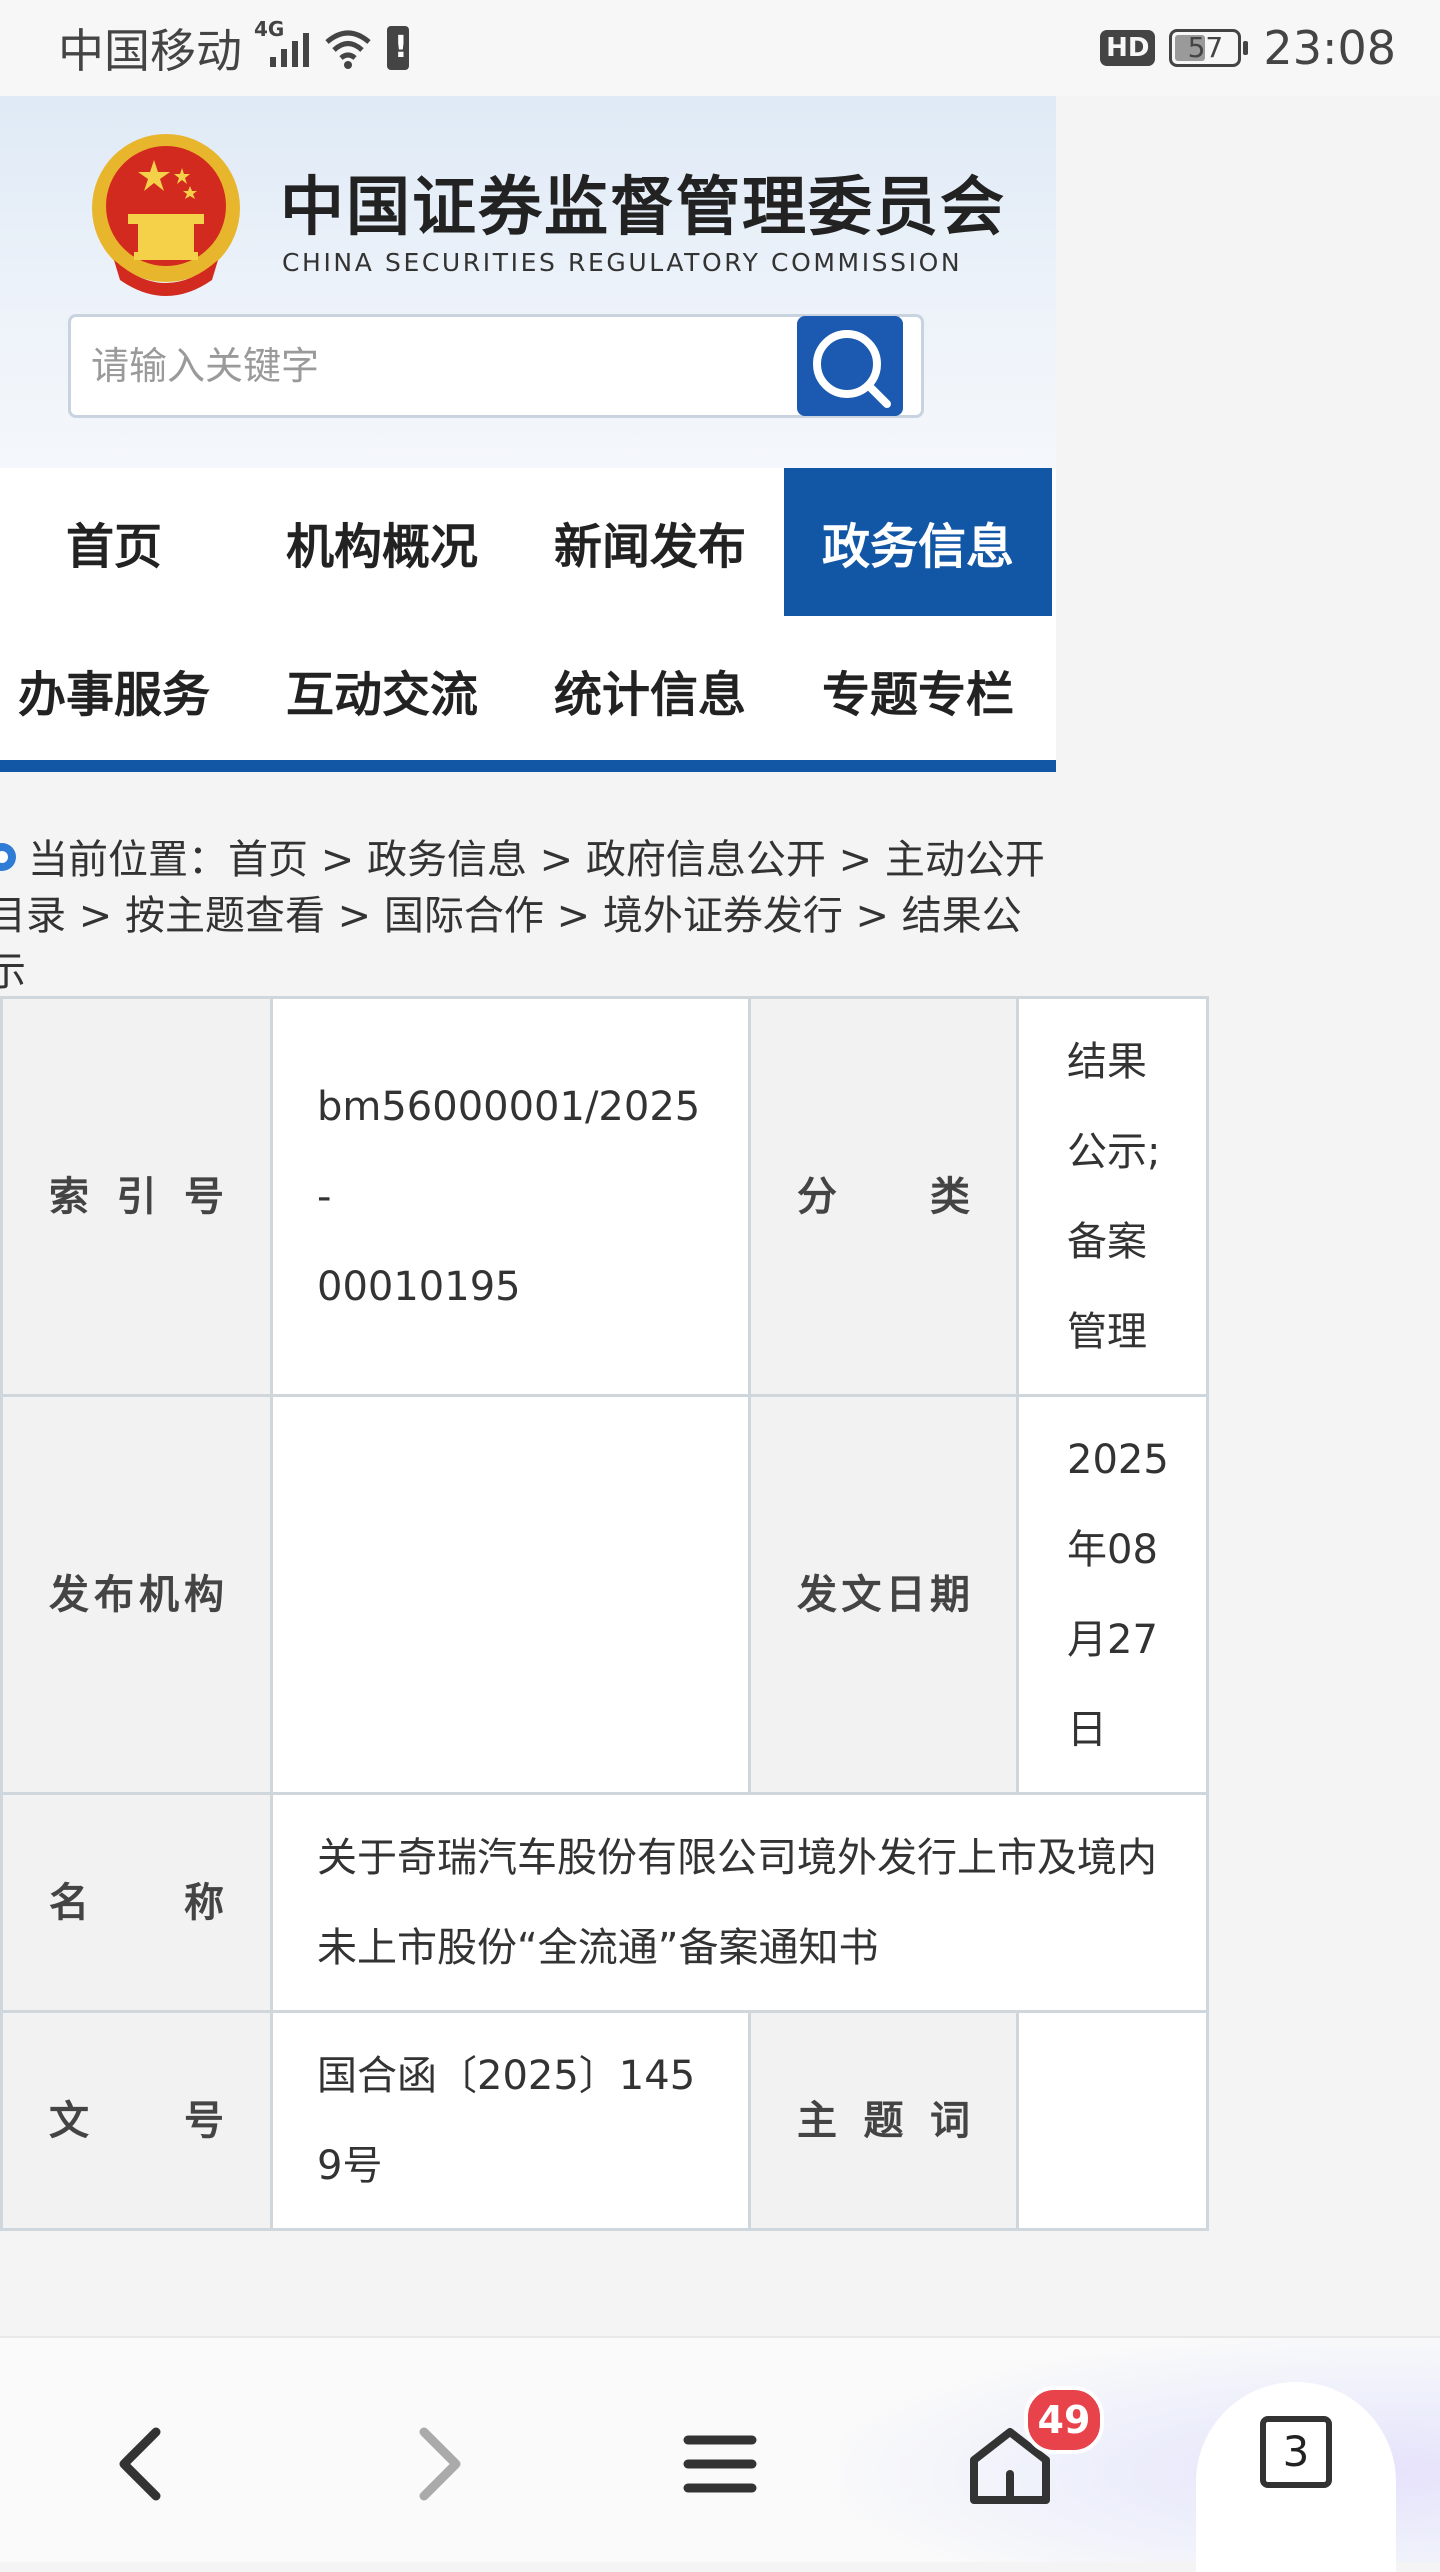  What do you see at coordinates (883, 1594) in the screenshot?
I see `date-label: 发文日期` at bounding box center [883, 1594].